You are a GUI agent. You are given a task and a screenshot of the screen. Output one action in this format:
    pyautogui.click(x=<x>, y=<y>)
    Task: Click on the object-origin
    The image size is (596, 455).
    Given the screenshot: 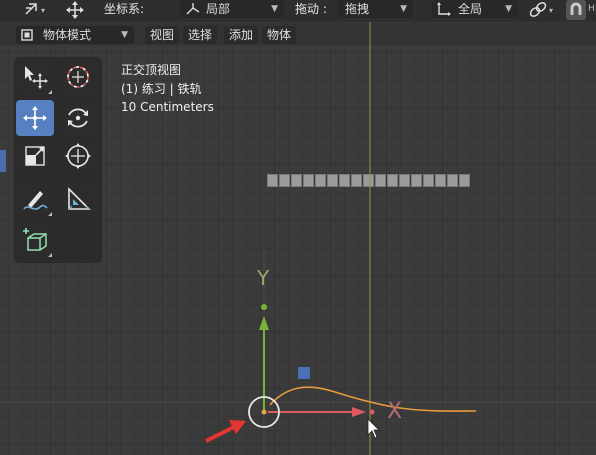 What is the action you would take?
    pyautogui.click(x=264, y=412)
    